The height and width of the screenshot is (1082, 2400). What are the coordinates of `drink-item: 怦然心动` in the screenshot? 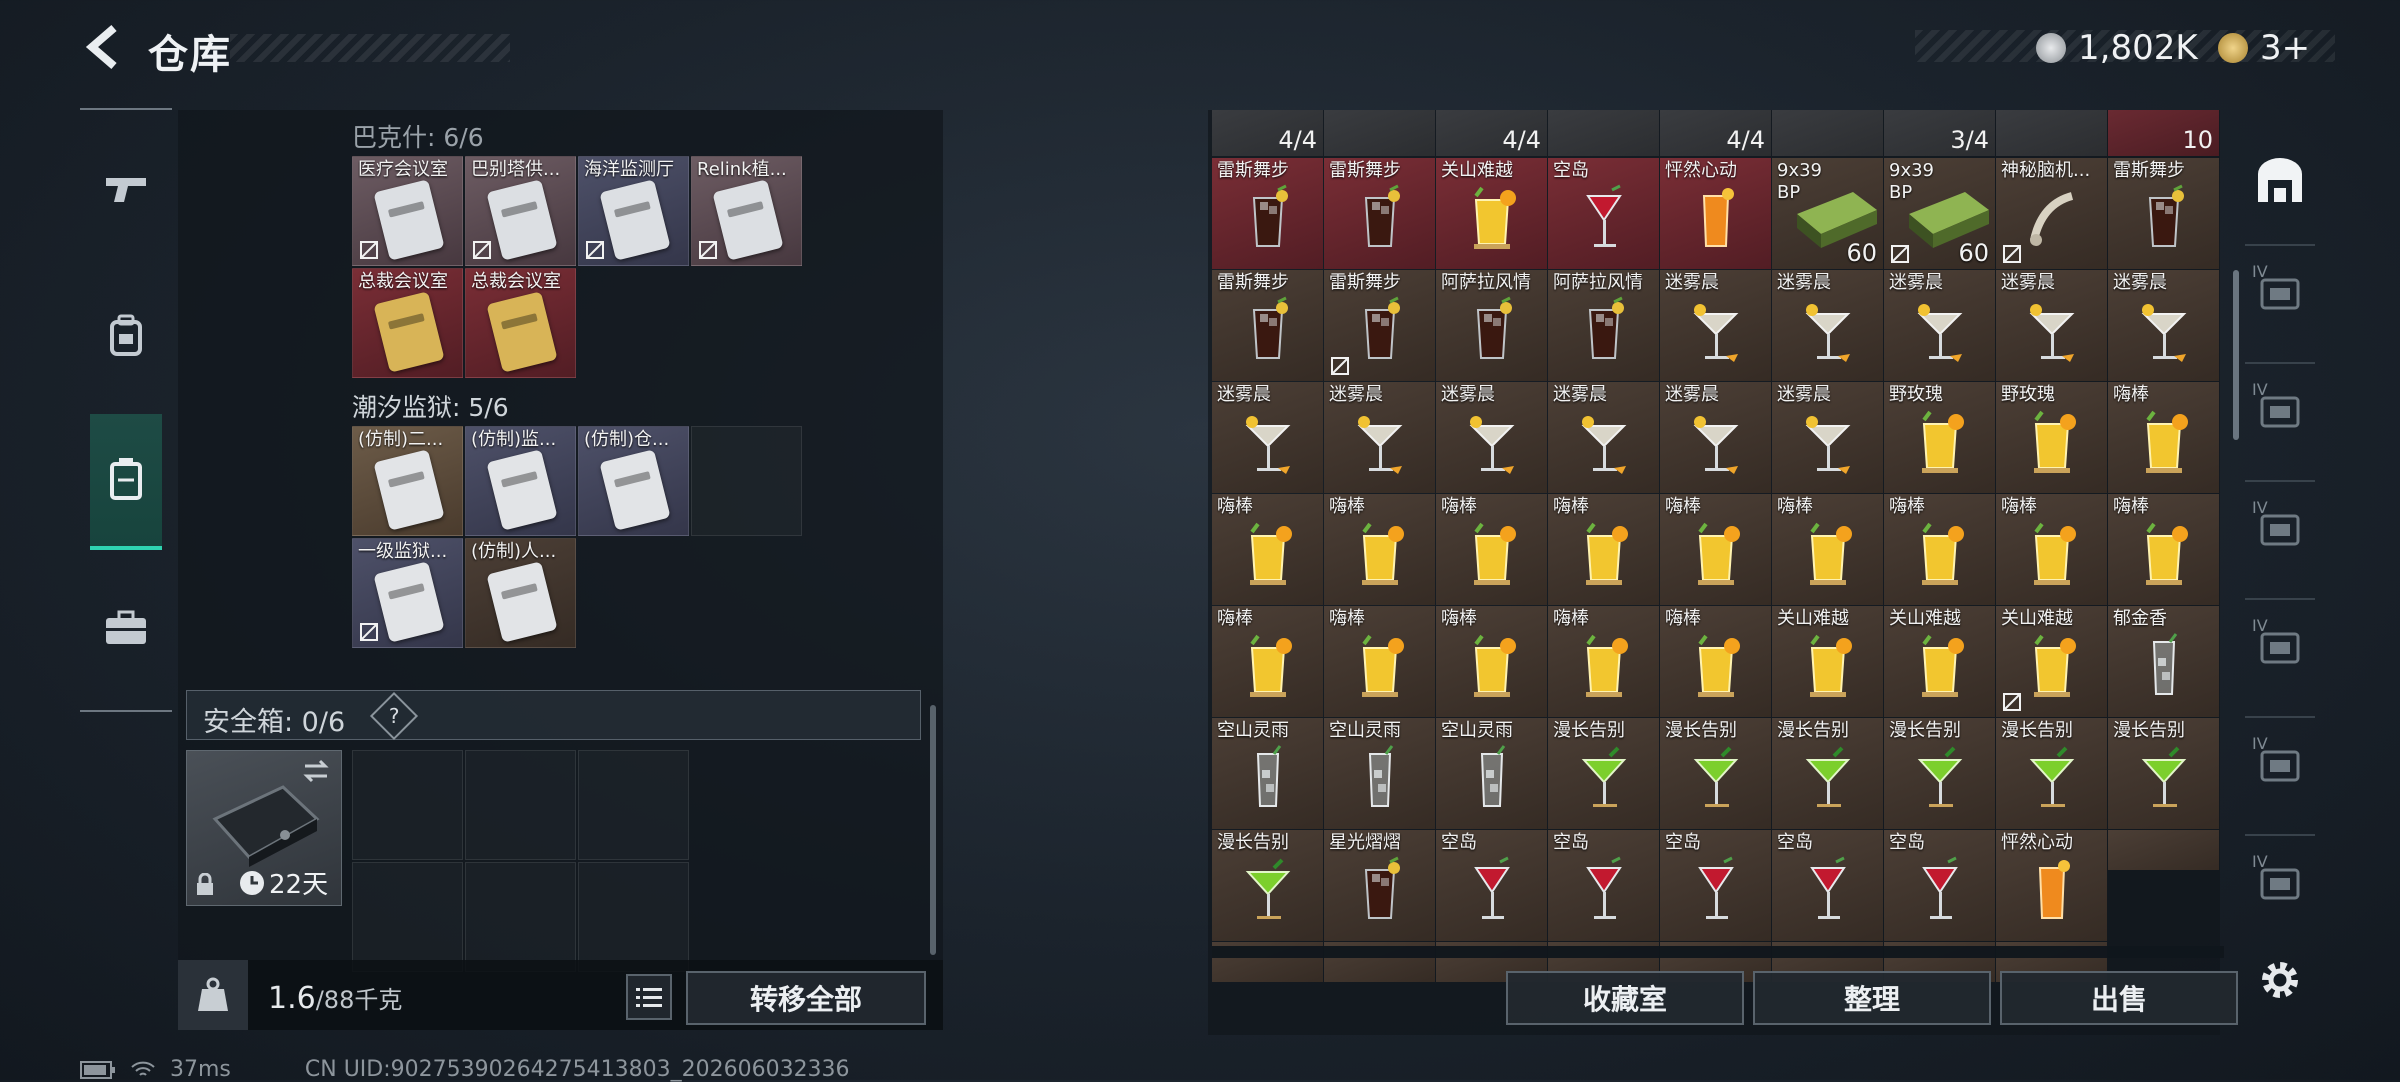 It's located at (1715, 213).